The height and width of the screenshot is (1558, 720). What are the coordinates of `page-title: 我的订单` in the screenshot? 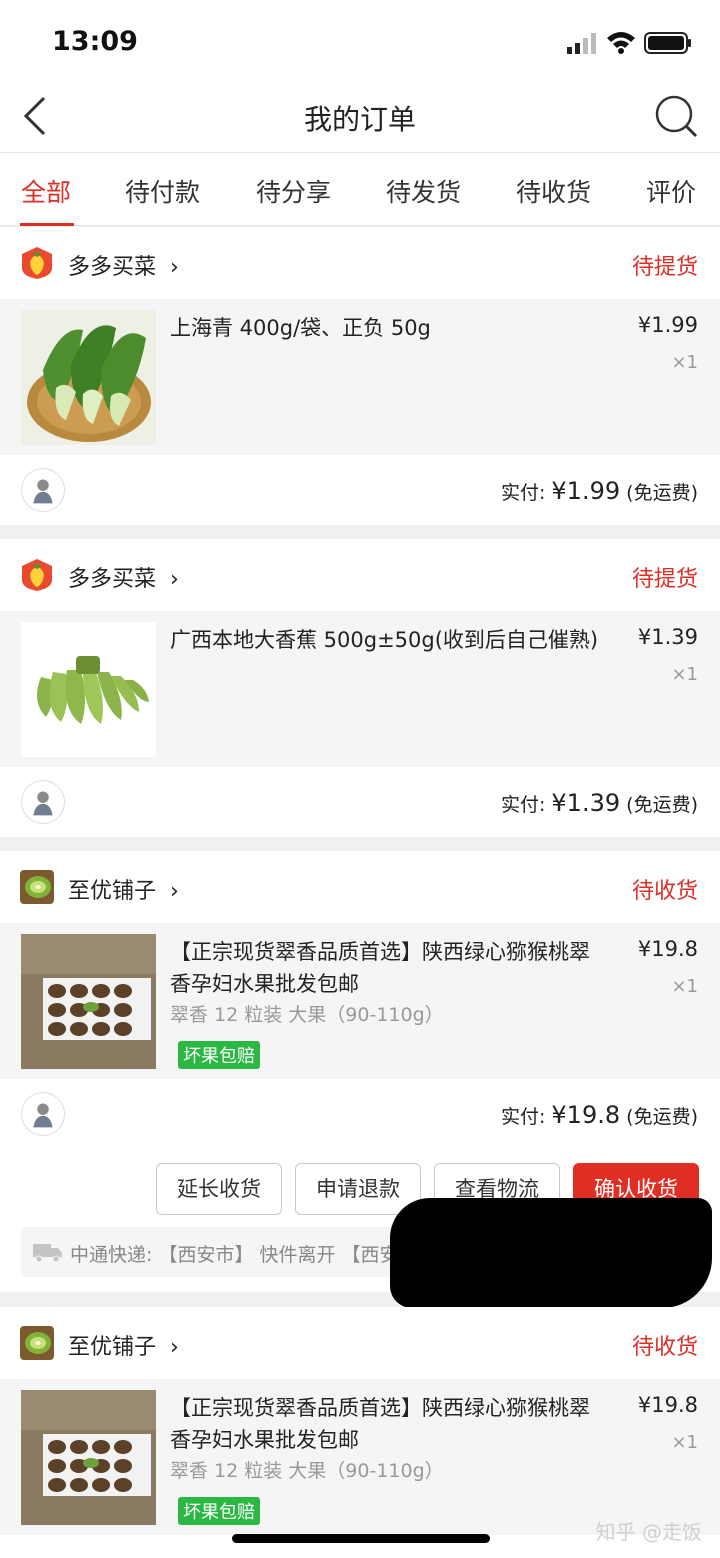 It's located at (359, 119).